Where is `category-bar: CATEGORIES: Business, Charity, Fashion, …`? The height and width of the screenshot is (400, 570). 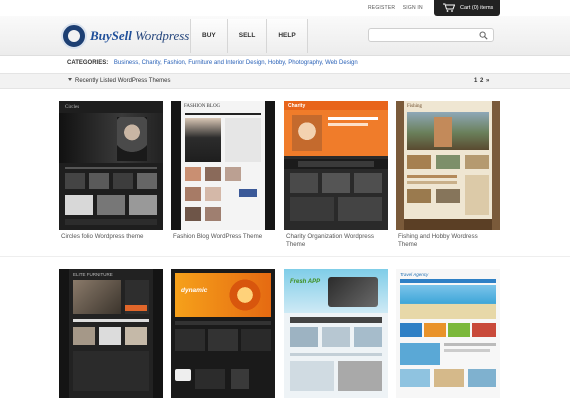 category-bar: CATEGORIES: Business, Charity, Fashion, … is located at coordinates (212, 63).